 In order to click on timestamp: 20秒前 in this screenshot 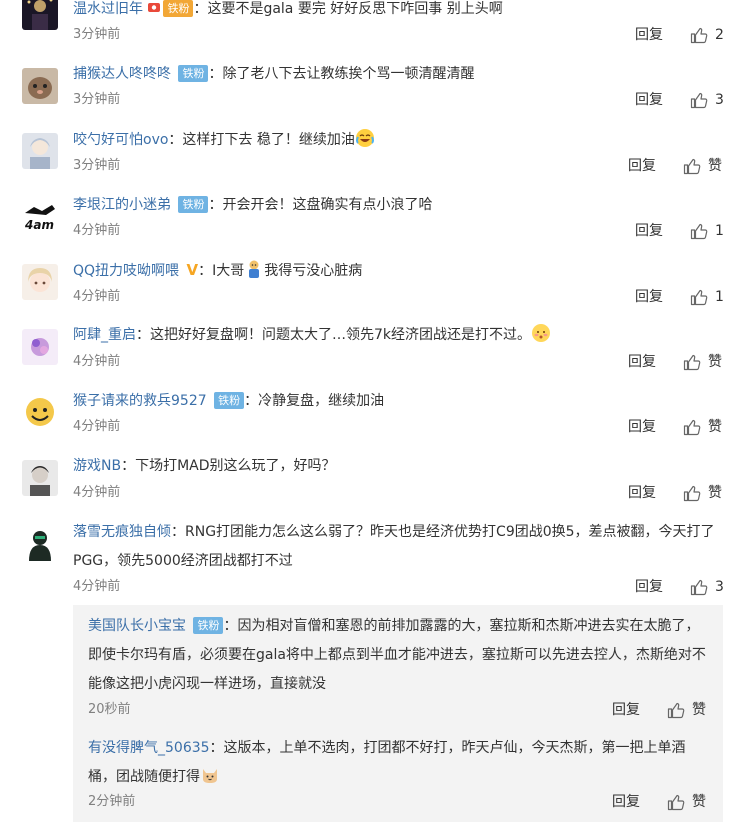, I will do `click(109, 709)`.